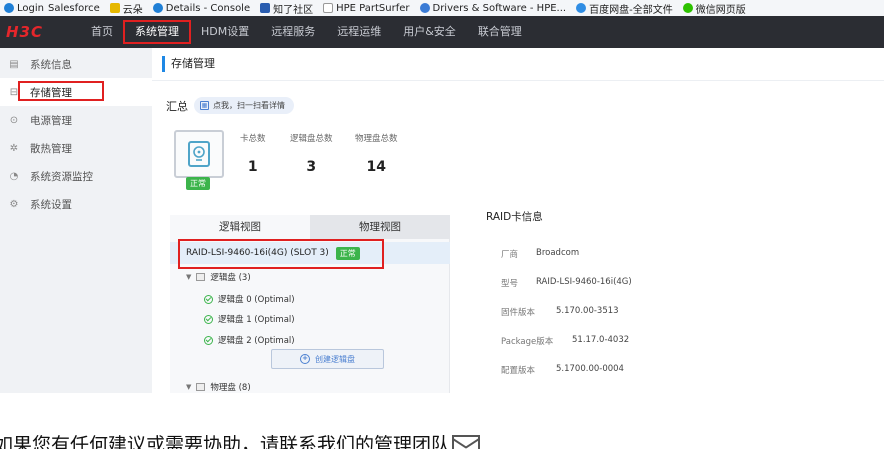 This screenshot has height=449, width=884. What do you see at coordinates (24, 32) in the screenshot?
I see `h3c-logo: H3C` at bounding box center [24, 32].